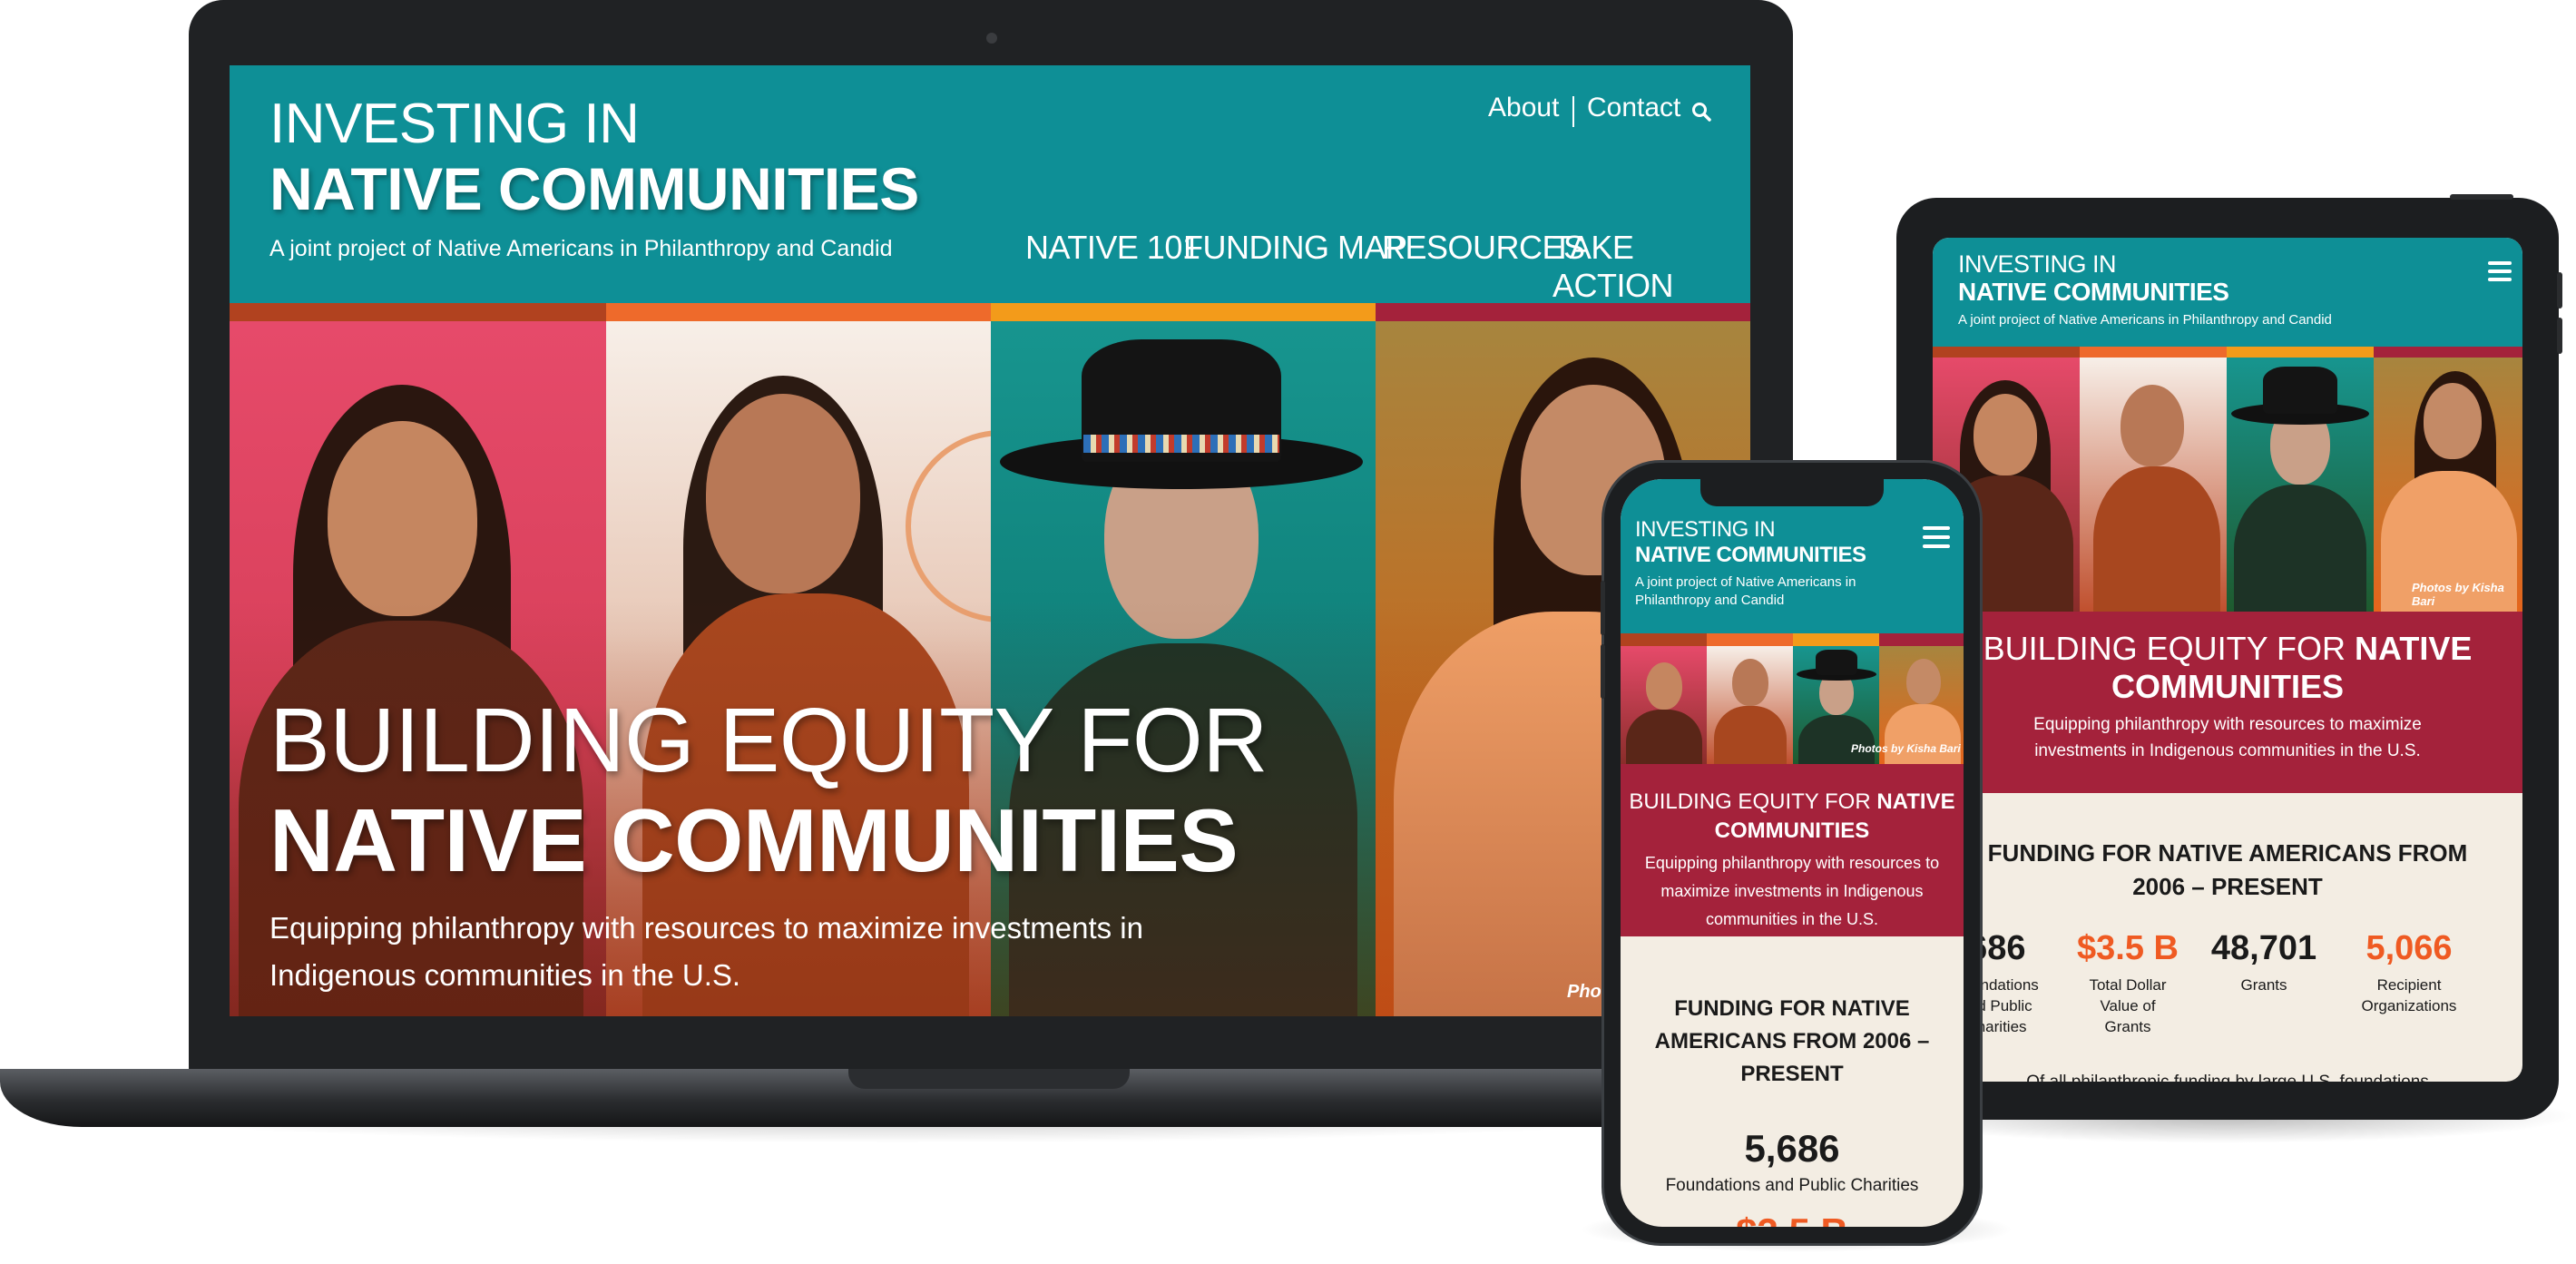 This screenshot has height=1264, width=2576. Describe the element at coordinates (798, 312) in the screenshot. I see `stripe-orange` at that location.